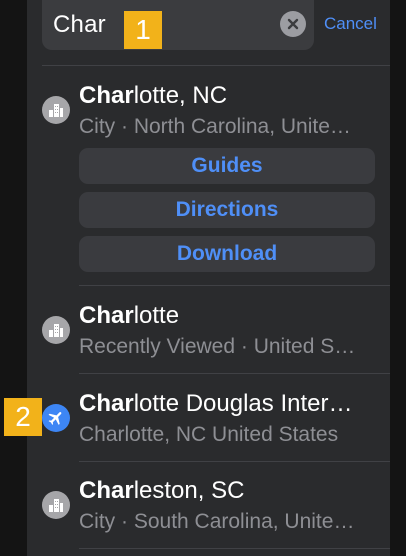 This screenshot has height=556, width=406. I want to click on result-title: Charlotte, so click(228, 316).